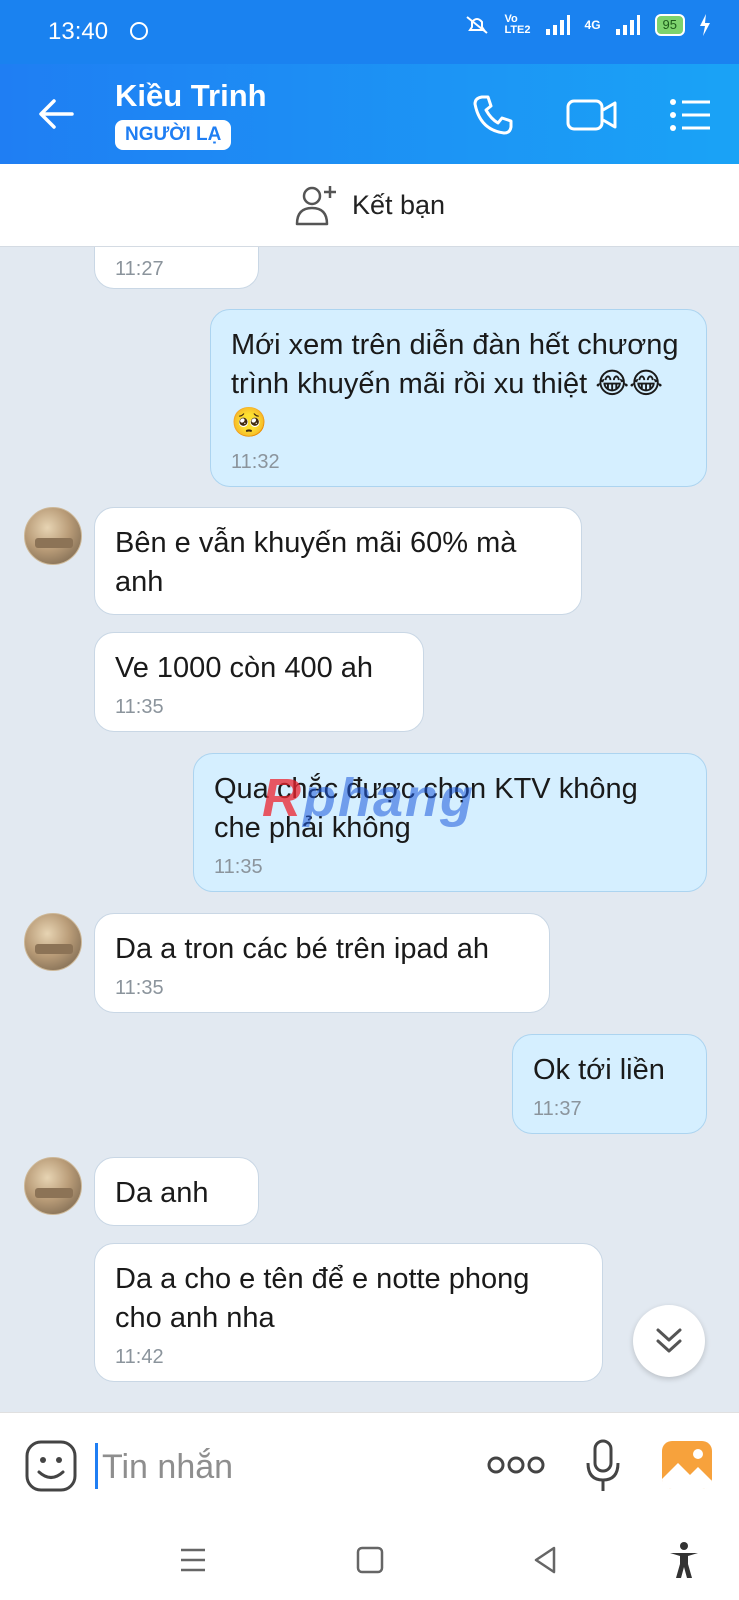 This screenshot has height=1600, width=739. What do you see at coordinates (691, 115) in the screenshot?
I see `menu-list-icon` at bounding box center [691, 115].